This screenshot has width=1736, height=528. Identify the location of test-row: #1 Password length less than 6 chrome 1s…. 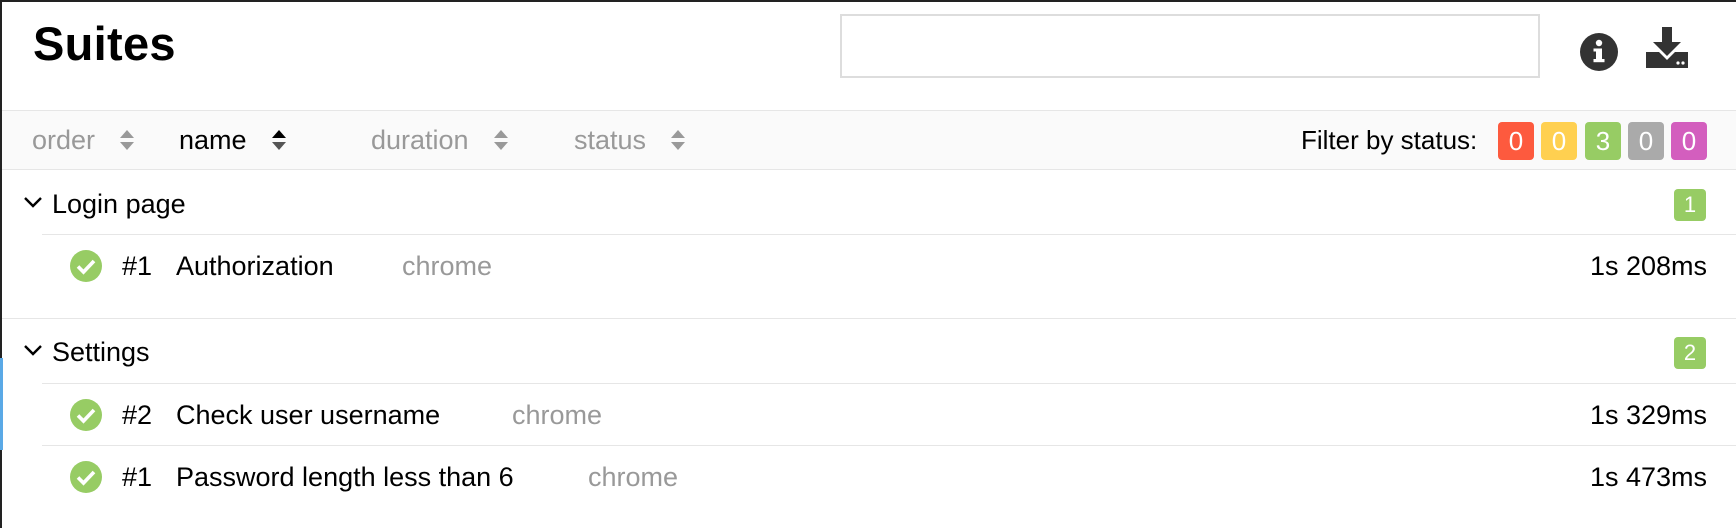
(889, 476).